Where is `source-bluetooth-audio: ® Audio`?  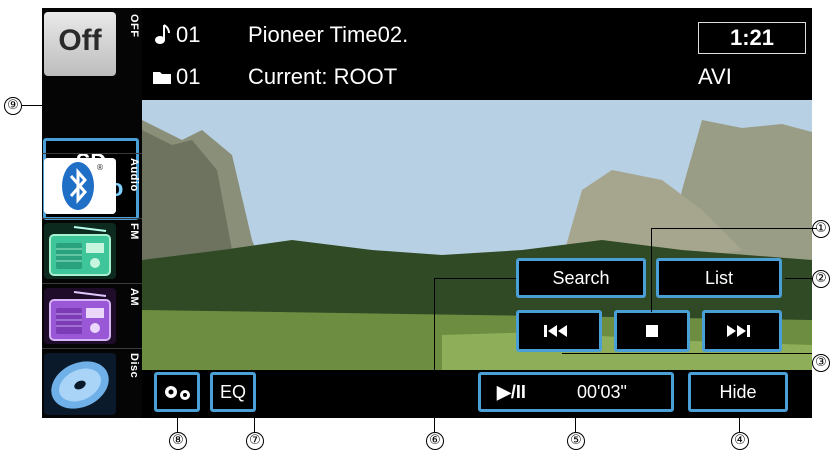
source-bluetooth-audio: ® Audio is located at coordinates (92, 186).